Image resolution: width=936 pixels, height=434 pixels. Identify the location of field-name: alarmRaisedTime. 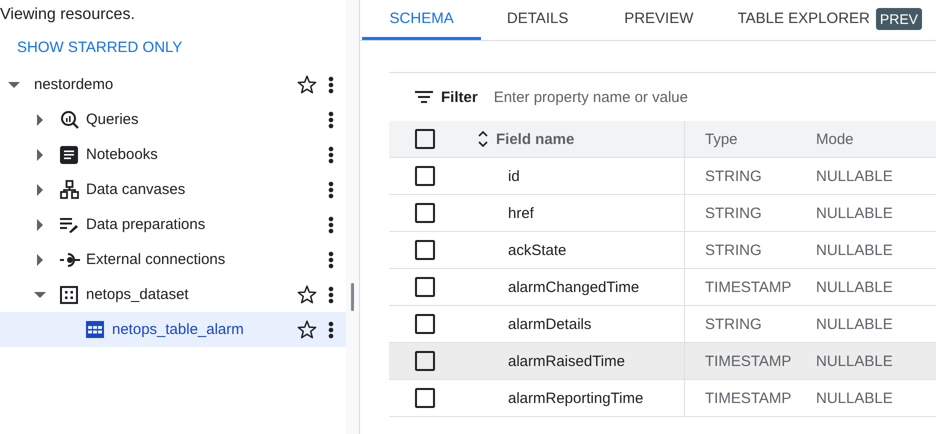
(566, 361).